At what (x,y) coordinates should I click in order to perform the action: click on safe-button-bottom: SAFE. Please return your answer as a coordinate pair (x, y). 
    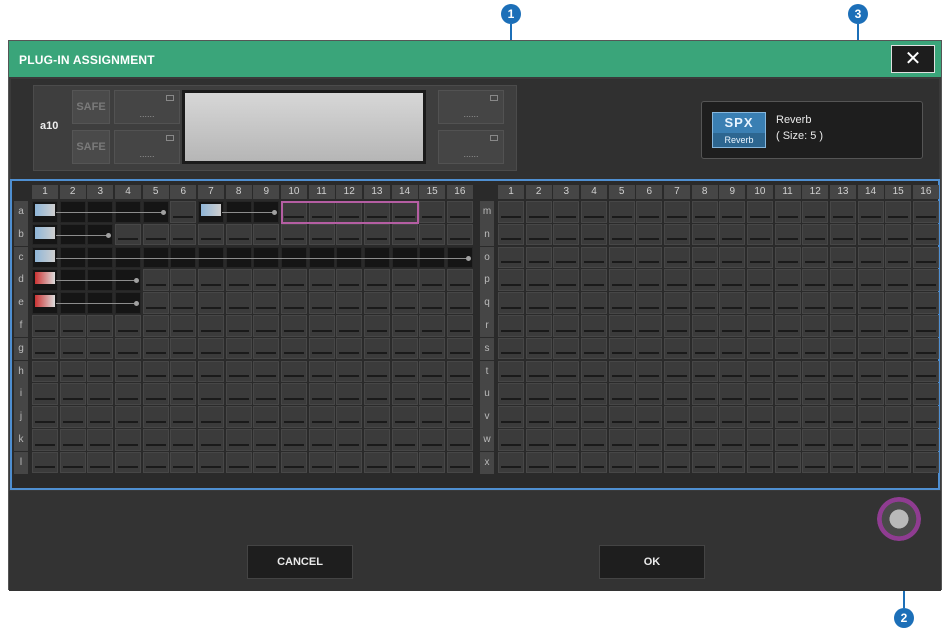
    Looking at the image, I should click on (91, 147).